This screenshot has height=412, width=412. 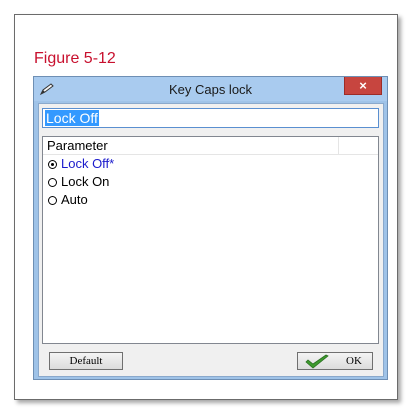 What do you see at coordinates (75, 58) in the screenshot?
I see `figure-caption: Figure 5-12` at bounding box center [75, 58].